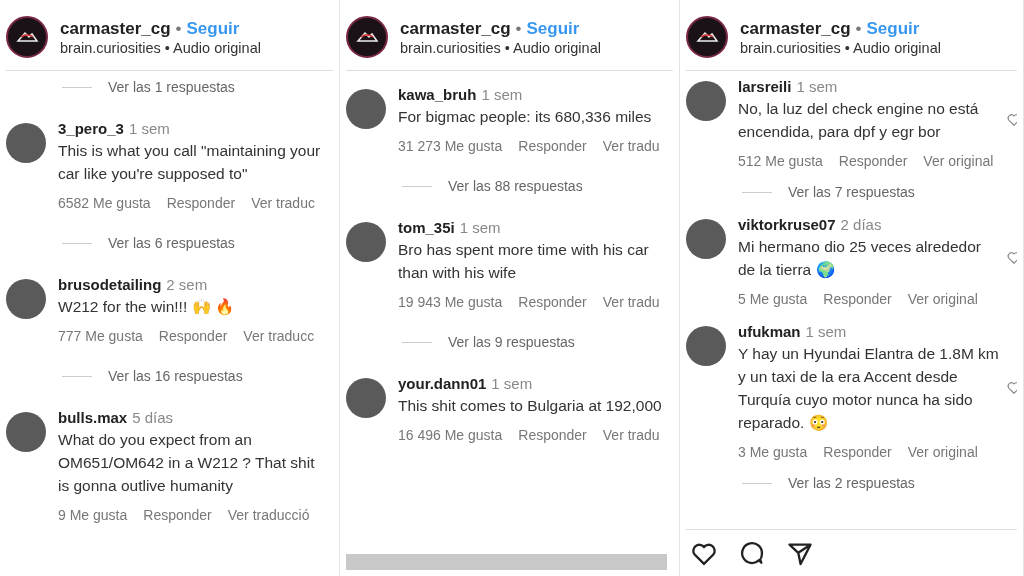  Describe the element at coordinates (773, 299) in the screenshot. I see `likes-count: 5 Me gusta` at that location.